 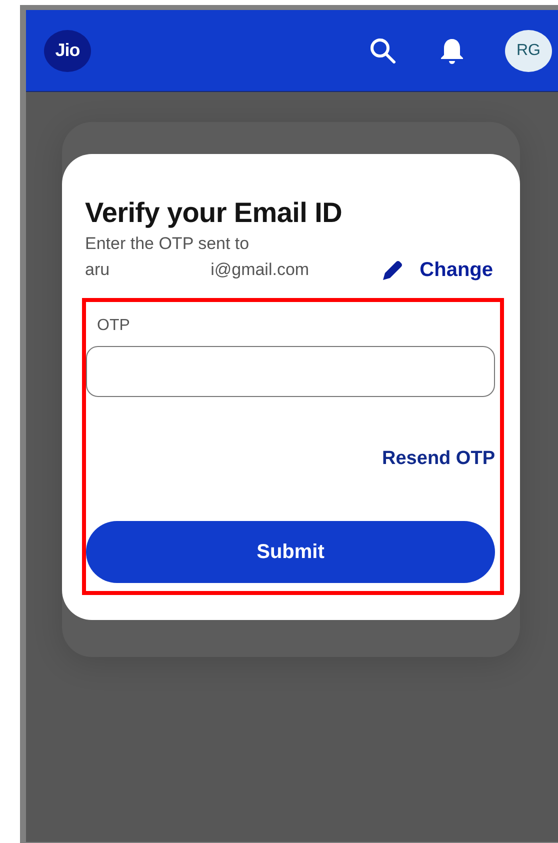 I want to click on profile-avatar: RG, so click(x=528, y=51).